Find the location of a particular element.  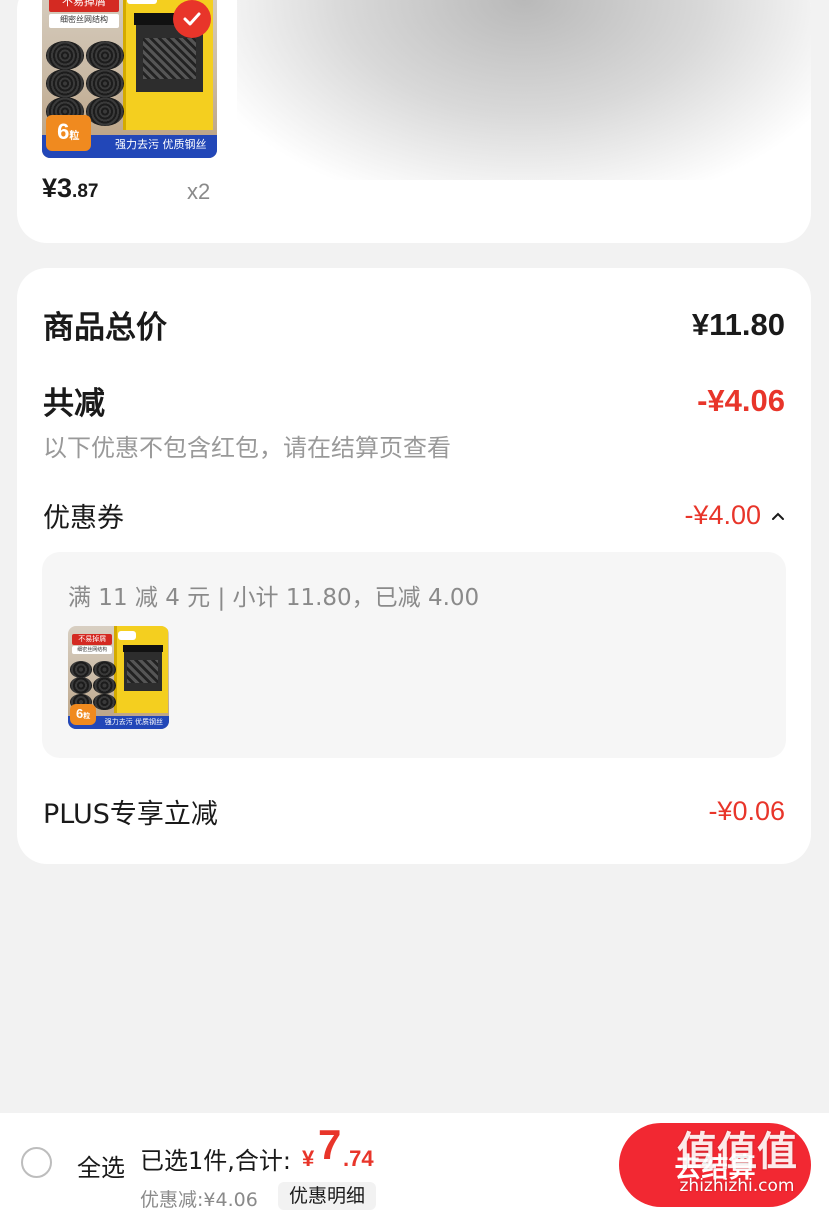

coupon-value-wrap: -¥4.00 is located at coordinates (734, 515).